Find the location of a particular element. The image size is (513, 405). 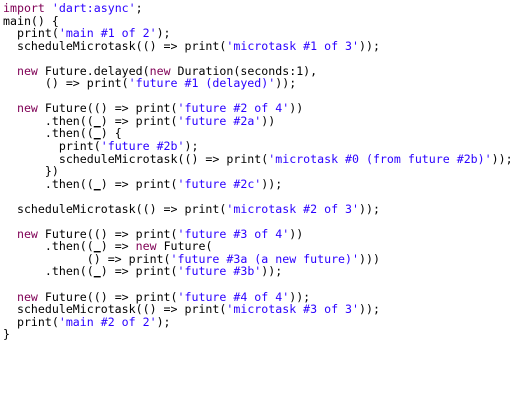

string-literal-token: 'main #2 of 2' is located at coordinates (107, 321).